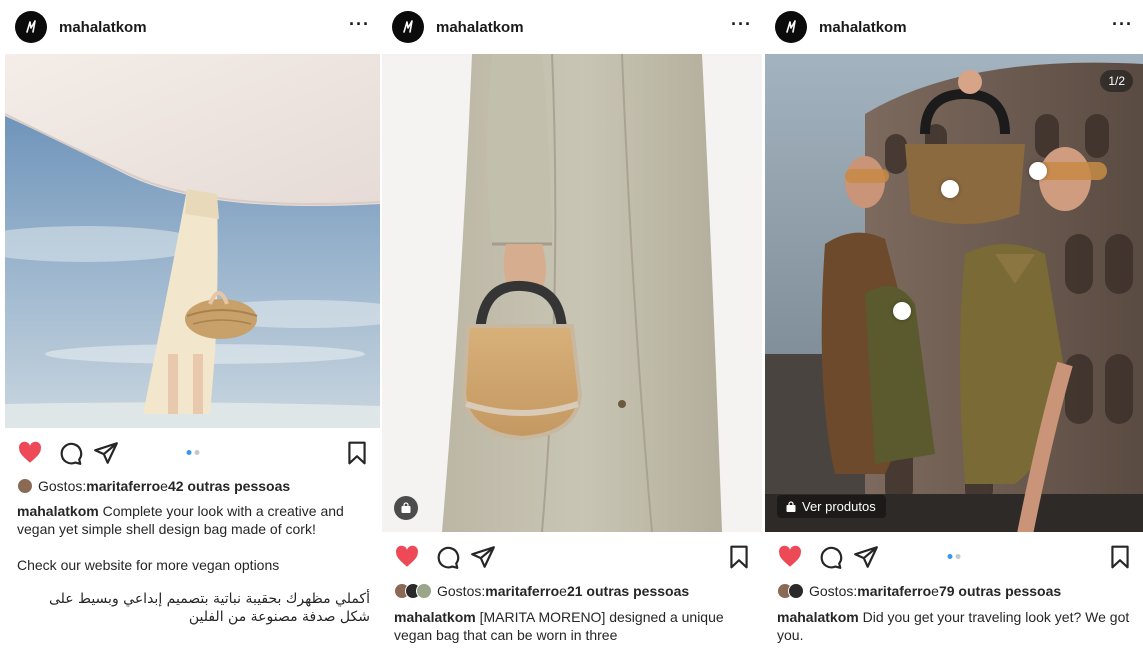 This screenshot has height=652, width=1143. What do you see at coordinates (628, 591) in the screenshot?
I see `likes-count: 21 outras pessoas` at bounding box center [628, 591].